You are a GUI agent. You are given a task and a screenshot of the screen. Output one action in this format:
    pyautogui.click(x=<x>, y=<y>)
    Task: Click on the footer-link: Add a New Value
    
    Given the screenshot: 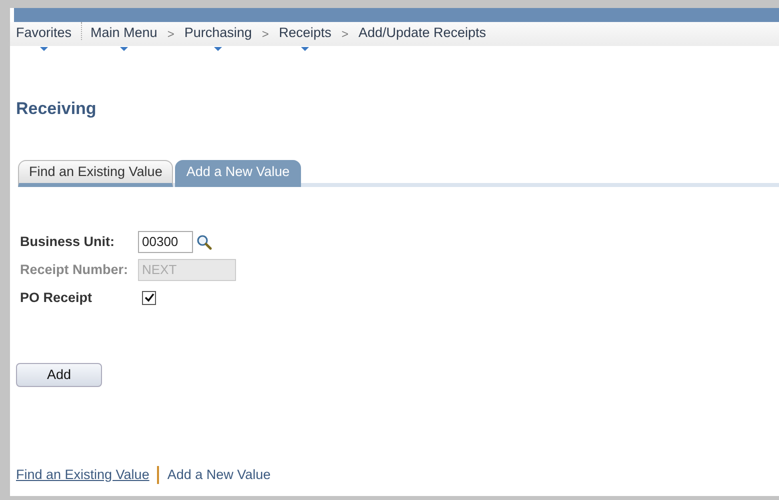 What is the action you would take?
    pyautogui.click(x=219, y=474)
    